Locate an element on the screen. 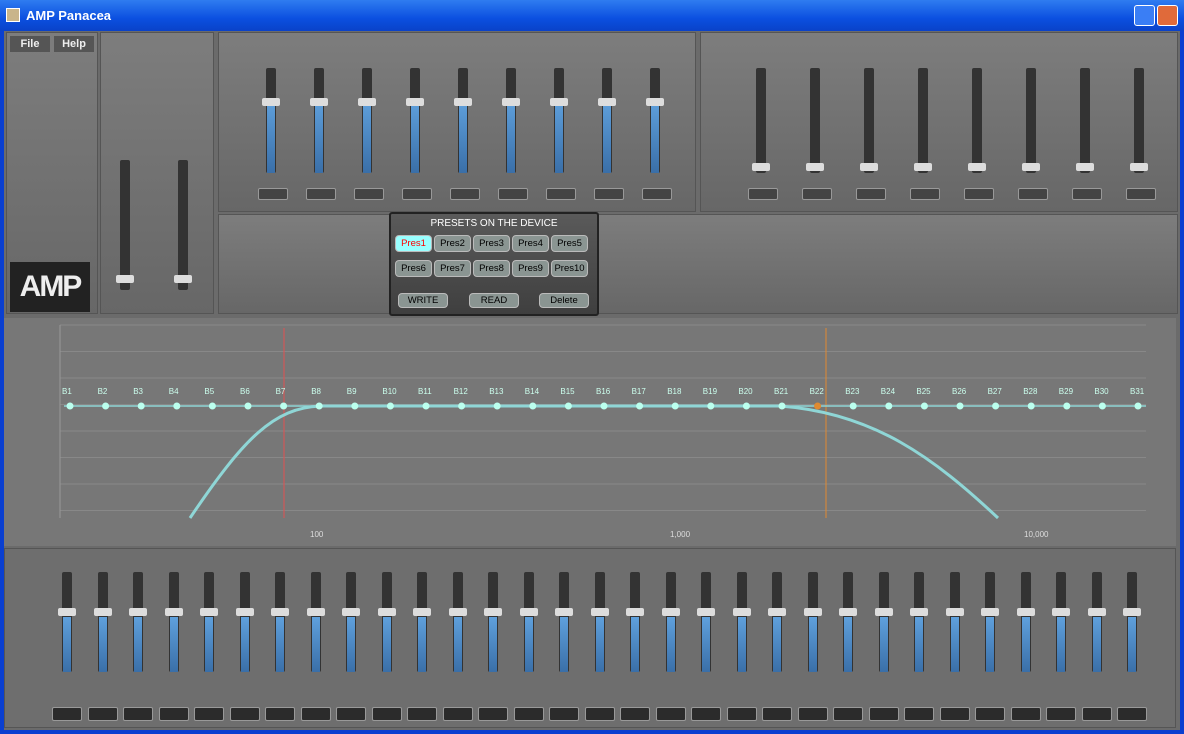 The width and height of the screenshot is (1184, 734). minimize-button is located at coordinates (1144, 15).